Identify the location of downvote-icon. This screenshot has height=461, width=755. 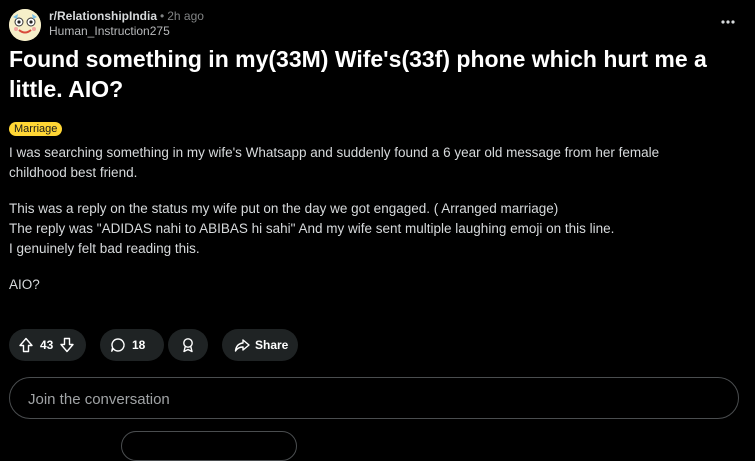
(67, 345).